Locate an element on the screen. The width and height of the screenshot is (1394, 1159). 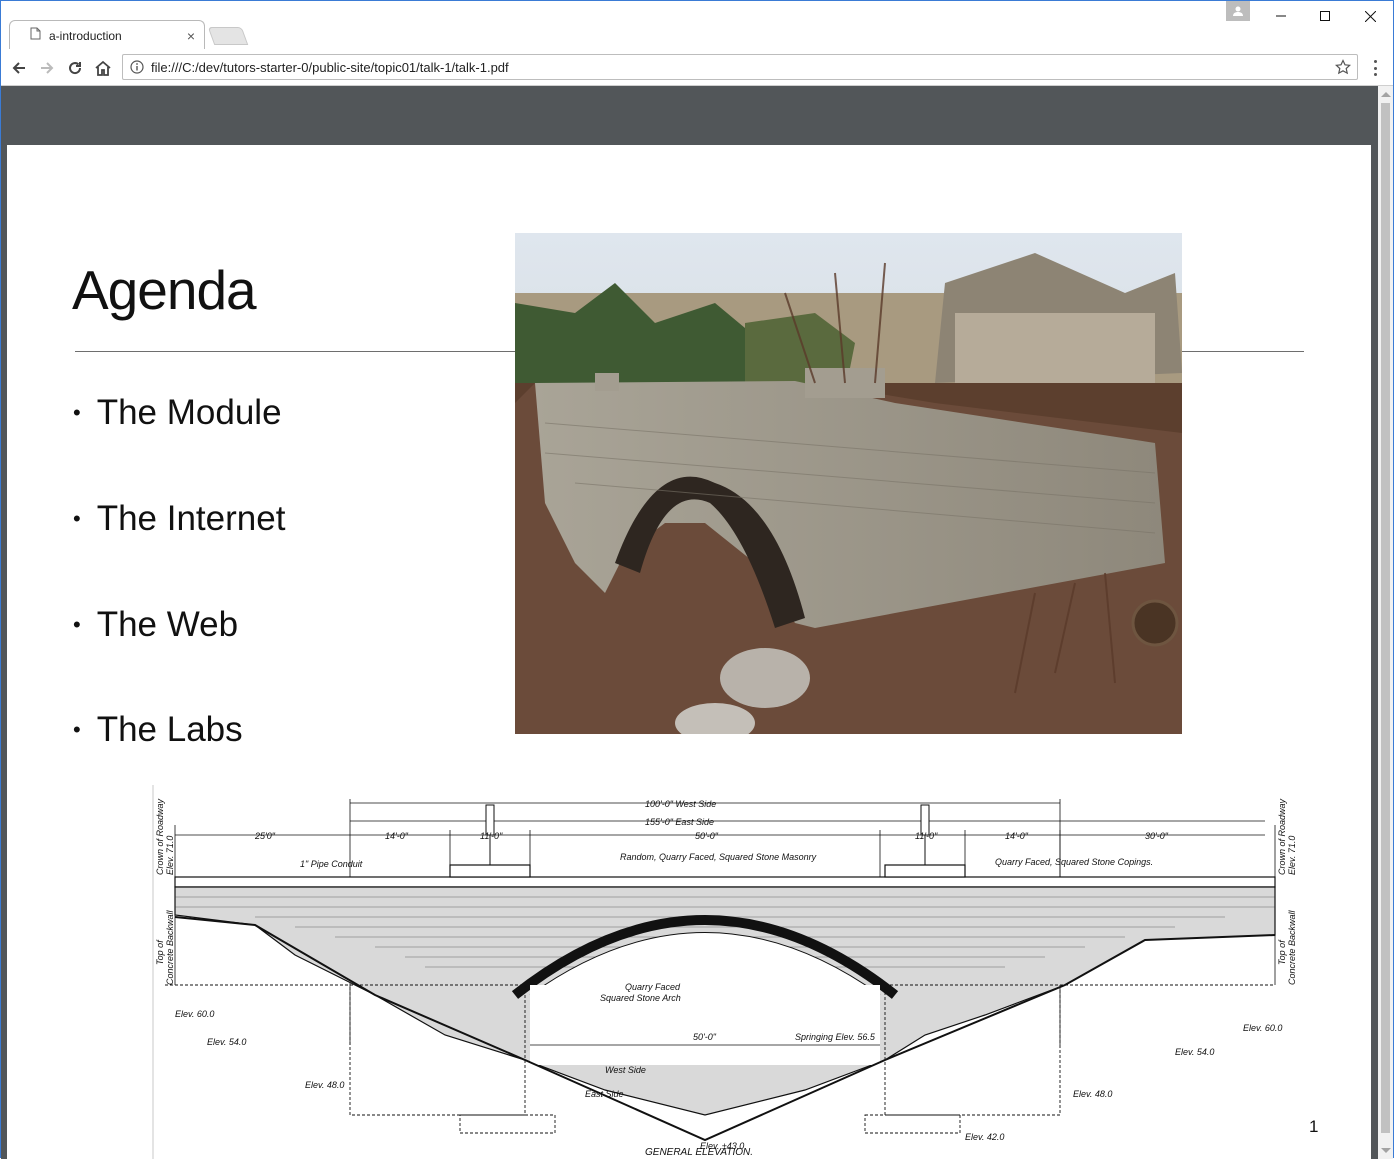
tab-a-introduction: a-introduction × is located at coordinates (107, 35).